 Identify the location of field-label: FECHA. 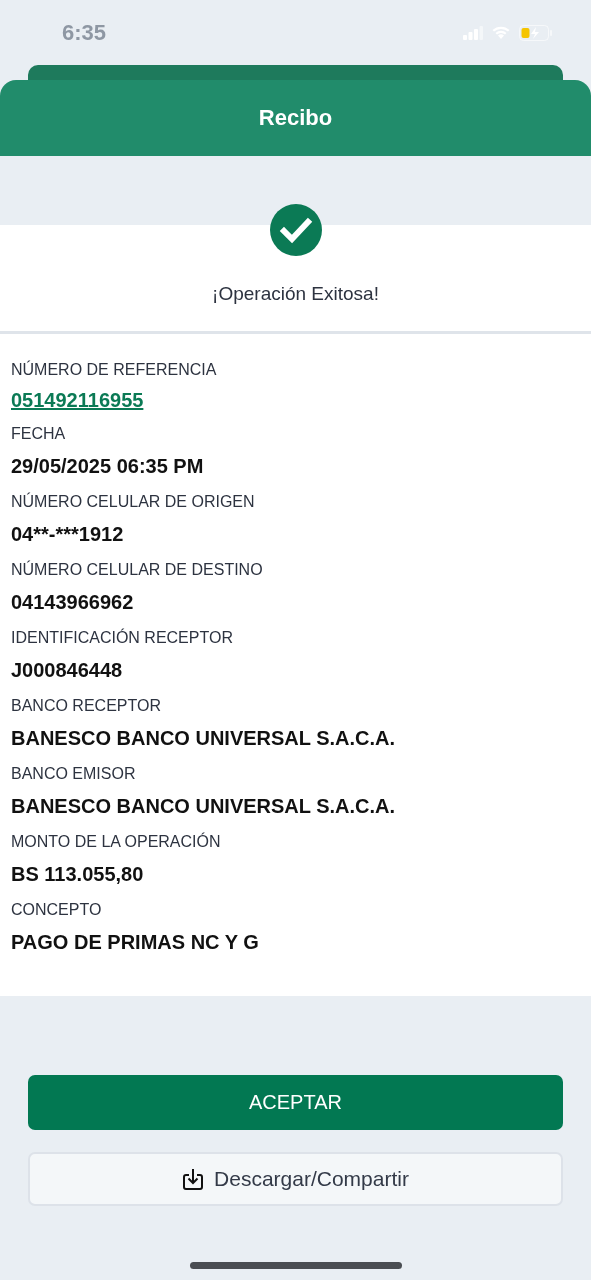
(38, 434).